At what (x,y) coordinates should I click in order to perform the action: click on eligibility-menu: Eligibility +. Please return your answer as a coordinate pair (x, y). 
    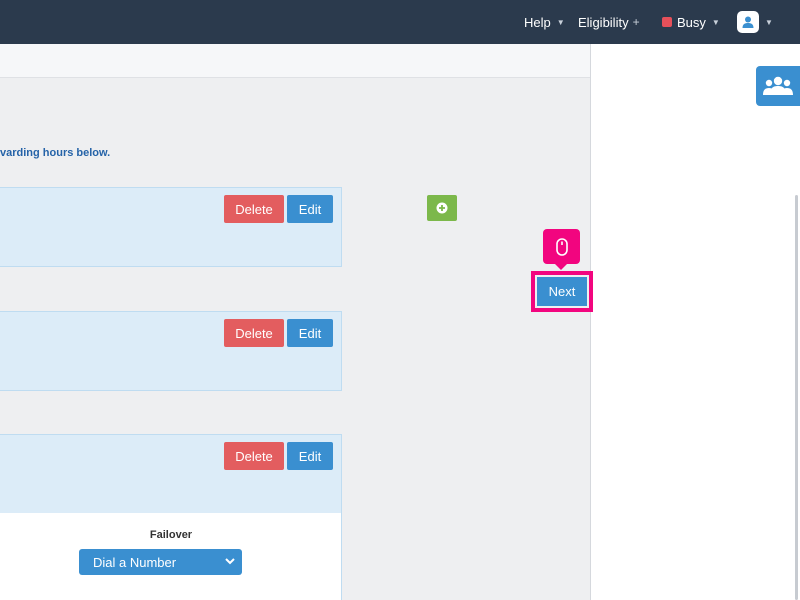
    Looking at the image, I should click on (609, 22).